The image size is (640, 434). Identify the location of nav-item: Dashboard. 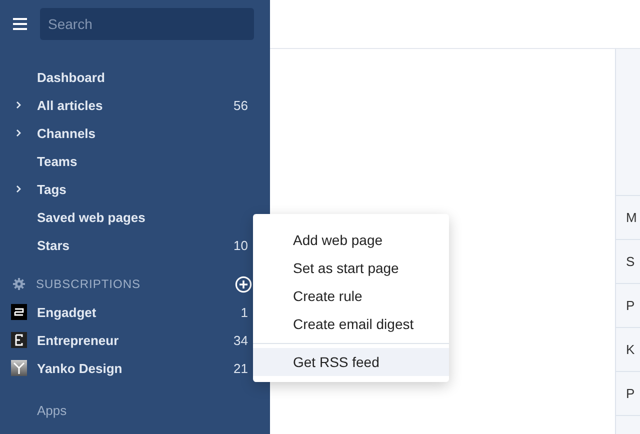
(142, 77).